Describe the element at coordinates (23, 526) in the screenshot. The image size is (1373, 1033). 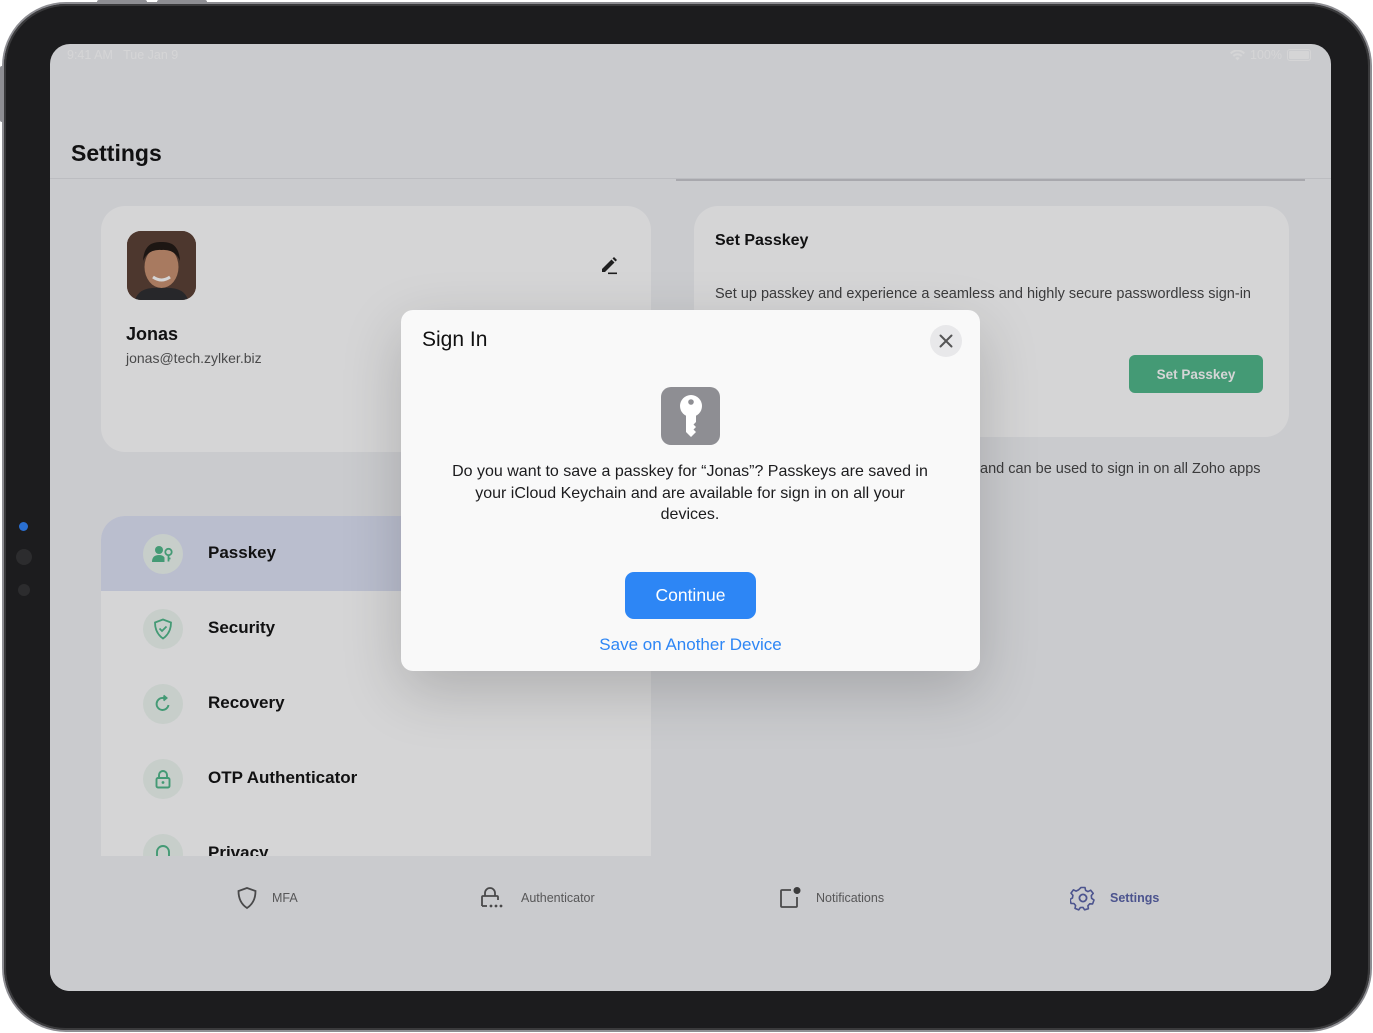
I see `camera` at that location.